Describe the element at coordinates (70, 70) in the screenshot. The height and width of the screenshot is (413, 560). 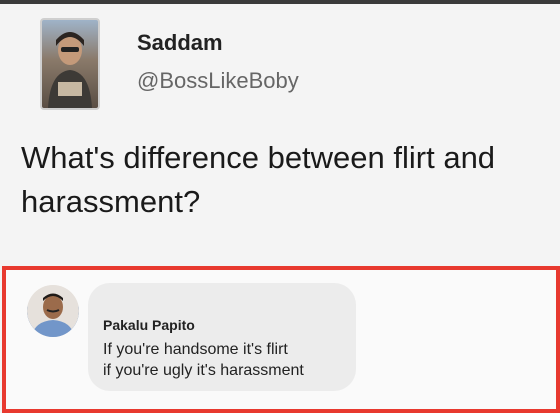
I see `tweet-avatar-image` at that location.